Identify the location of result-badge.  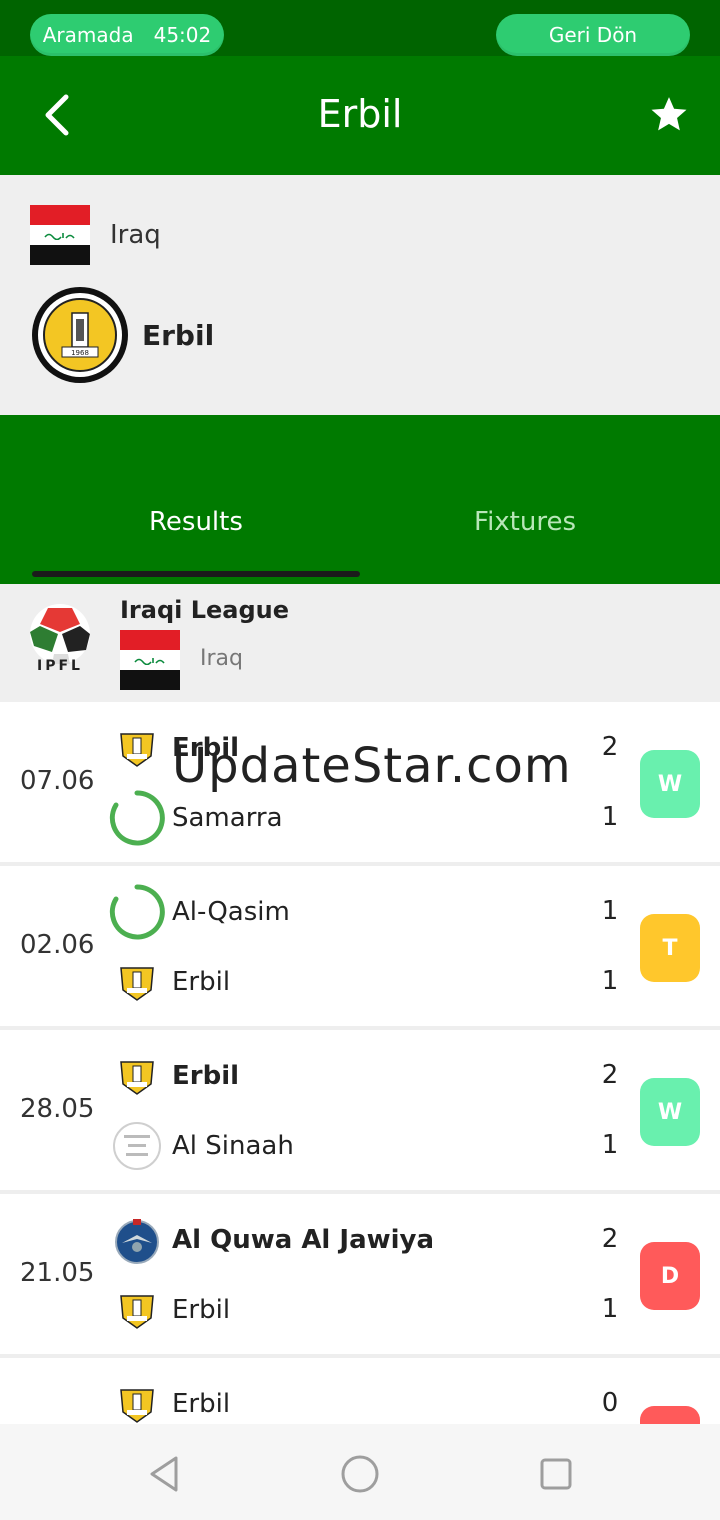
(670, 1415).